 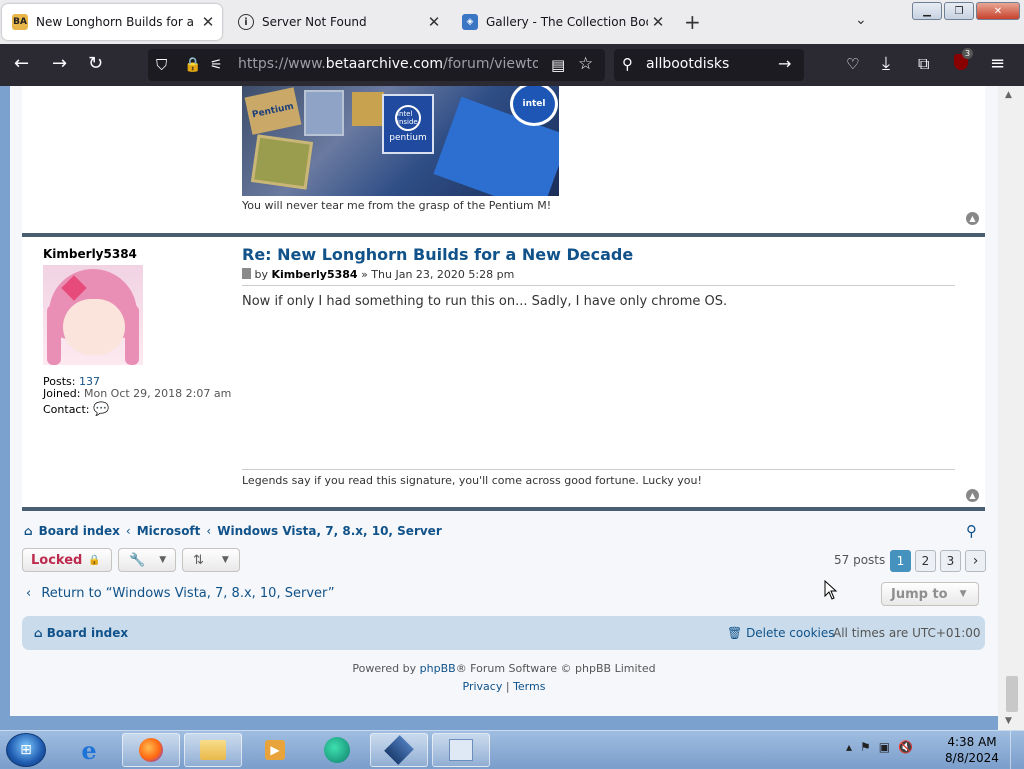 I want to click on clock: 4:38 AM 8/8/2024, so click(x=972, y=750).